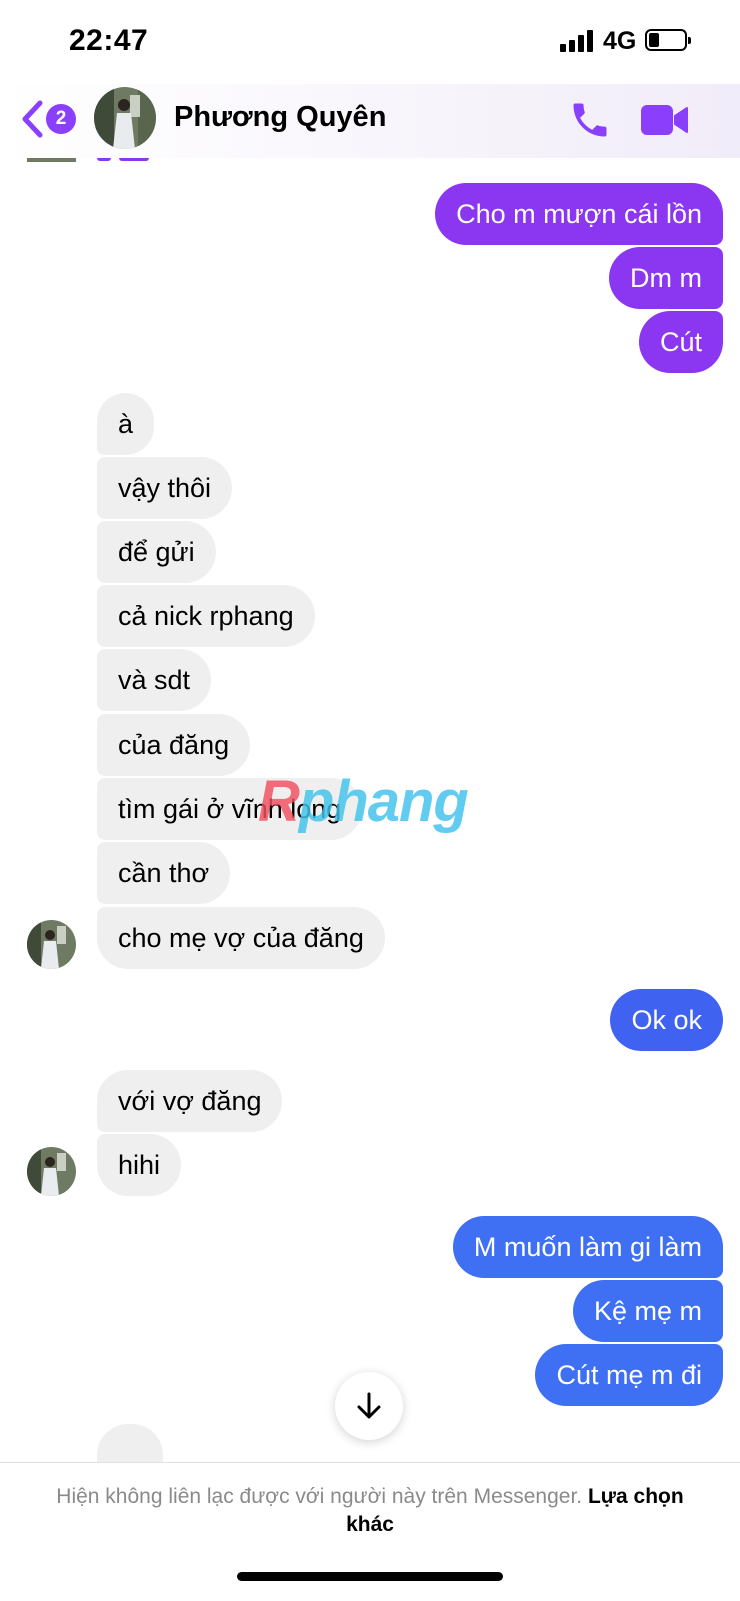  What do you see at coordinates (578, 41) in the screenshot?
I see `signal-icon` at bounding box center [578, 41].